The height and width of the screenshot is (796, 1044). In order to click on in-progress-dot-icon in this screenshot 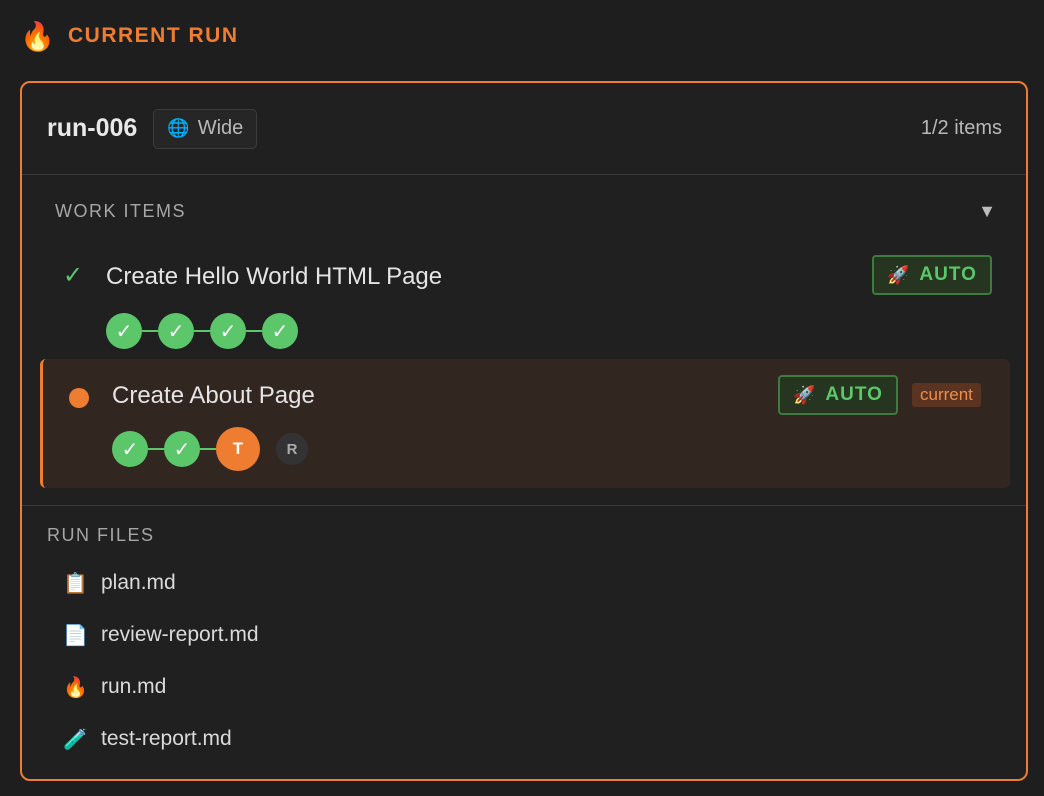, I will do `click(79, 398)`.